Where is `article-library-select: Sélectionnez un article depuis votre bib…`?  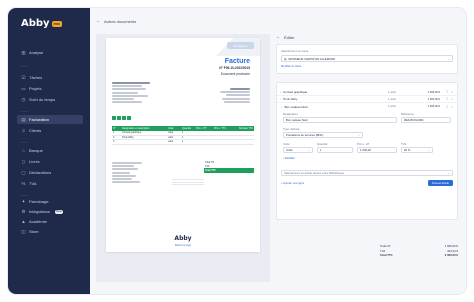 article-library-select: Sélectionnez un article depuis votre bib… is located at coordinates (367, 173).